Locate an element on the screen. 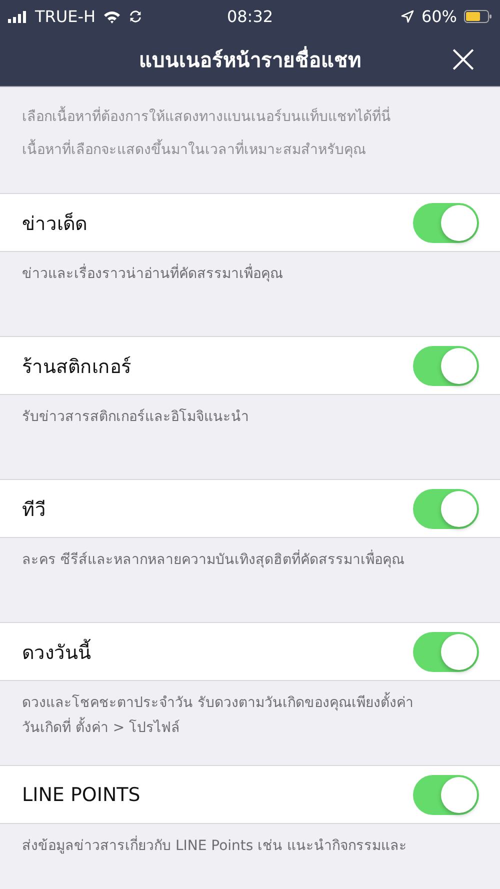 The image size is (500, 889). close-button: × is located at coordinates (463, 59).